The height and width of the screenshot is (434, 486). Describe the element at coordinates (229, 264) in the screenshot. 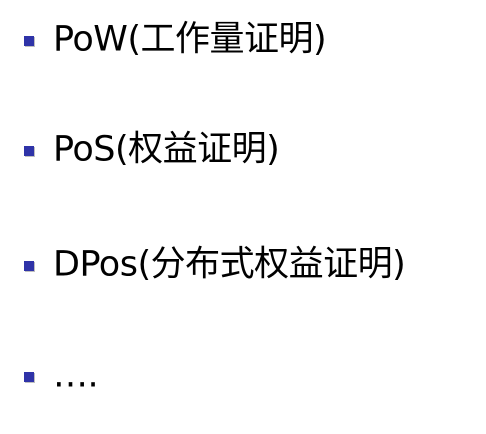

I see `bullet-text-dpos: DPos(分布式权益证明)` at that location.